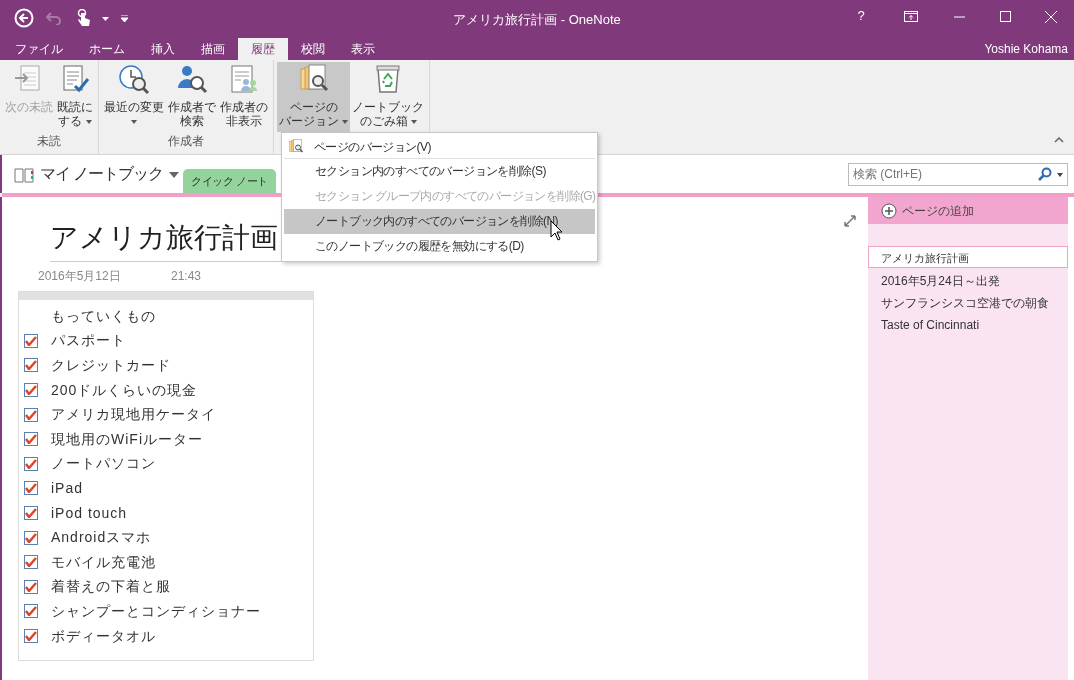 The width and height of the screenshot is (1074, 680). Describe the element at coordinates (968, 279) in the screenshot. I see `page-tab: 2016年5月24日～出発` at that location.